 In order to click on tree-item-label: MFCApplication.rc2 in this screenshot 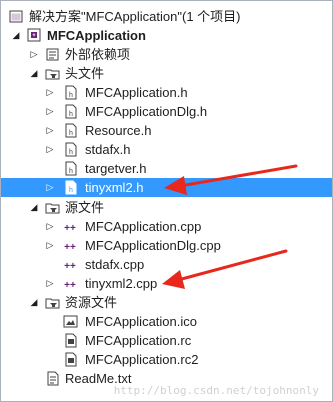, I will do `click(142, 359)`.